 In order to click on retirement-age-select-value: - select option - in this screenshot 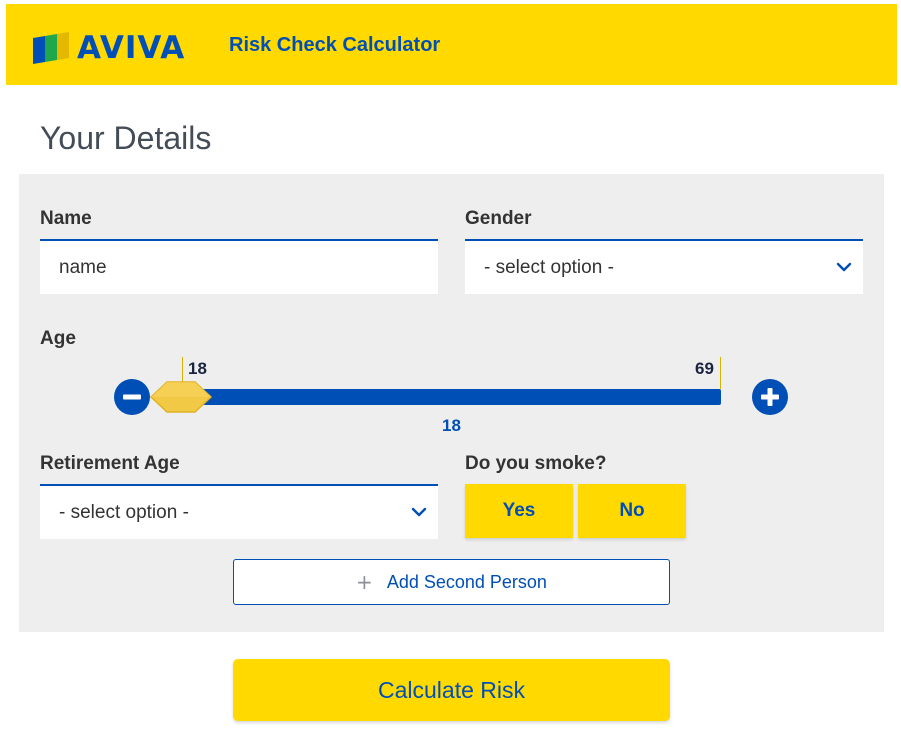, I will do `click(124, 512)`.